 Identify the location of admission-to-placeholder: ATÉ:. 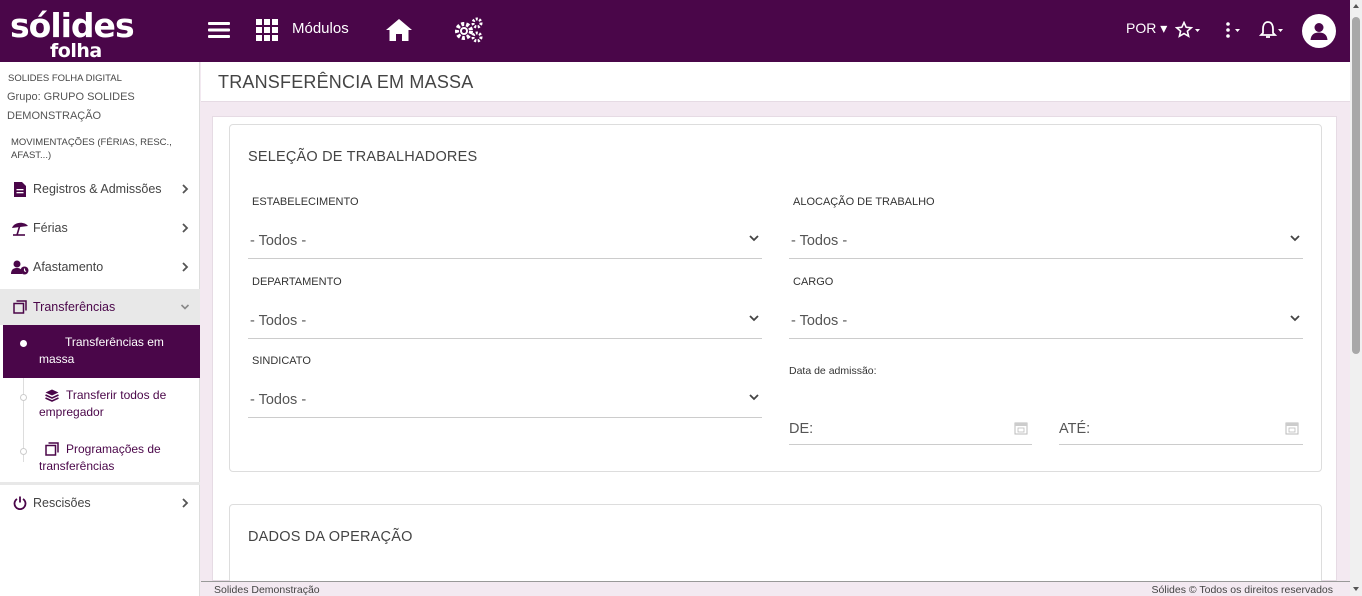
(1075, 429).